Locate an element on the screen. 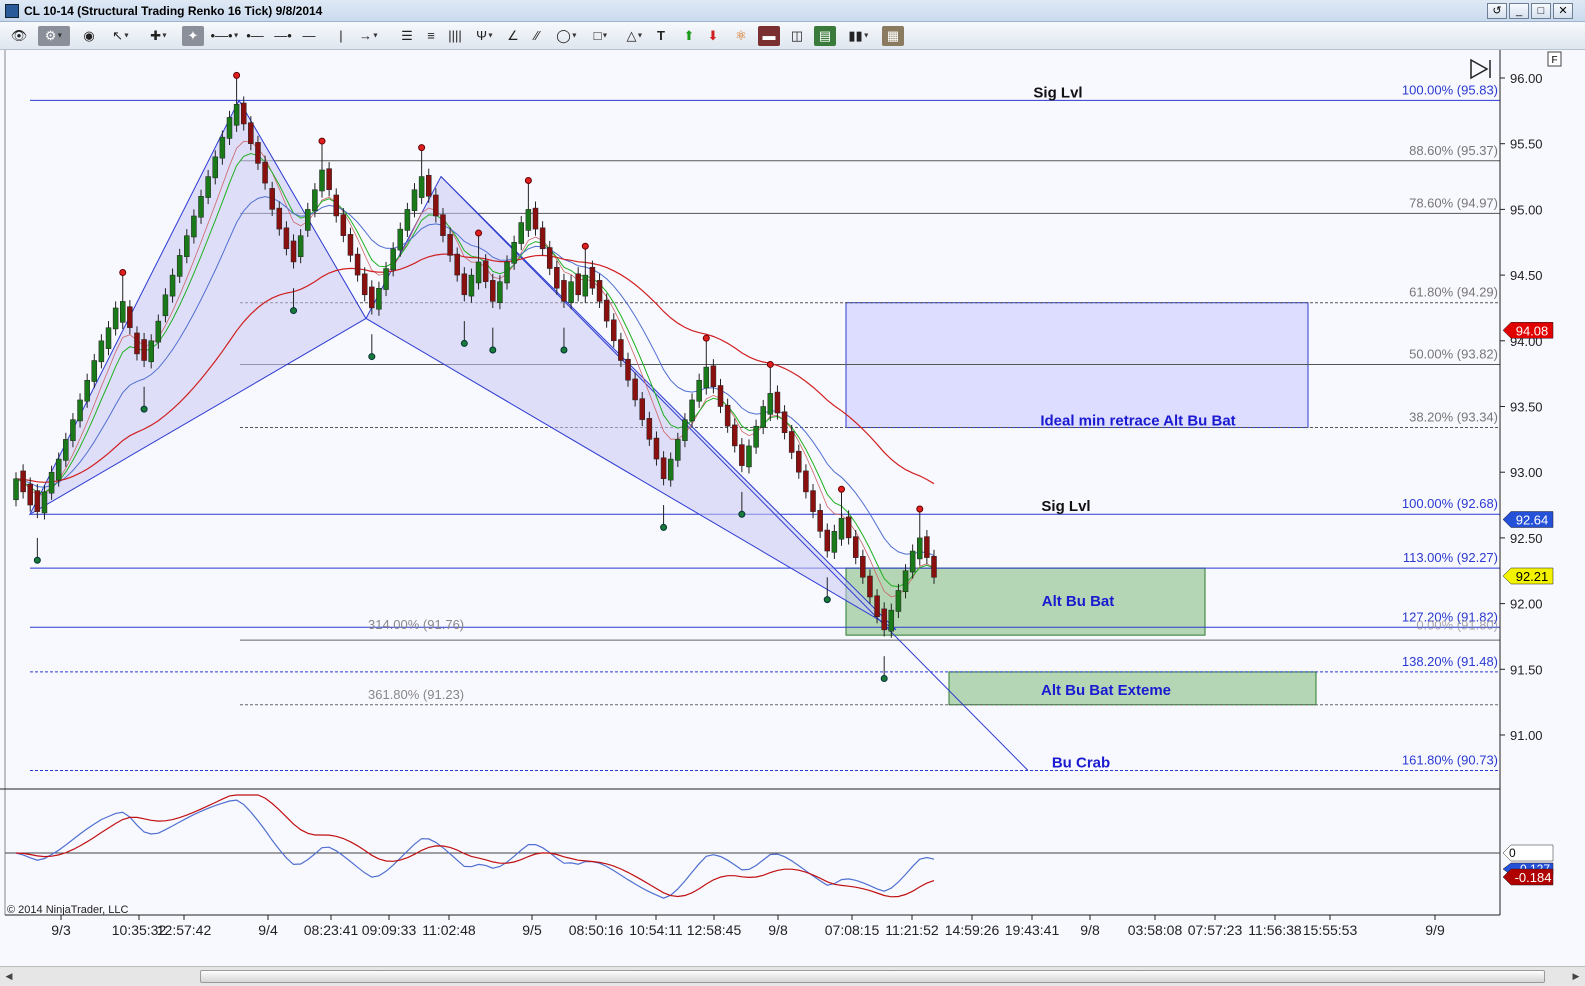  x-tick-label: 19:43:41 is located at coordinates (1032, 930).